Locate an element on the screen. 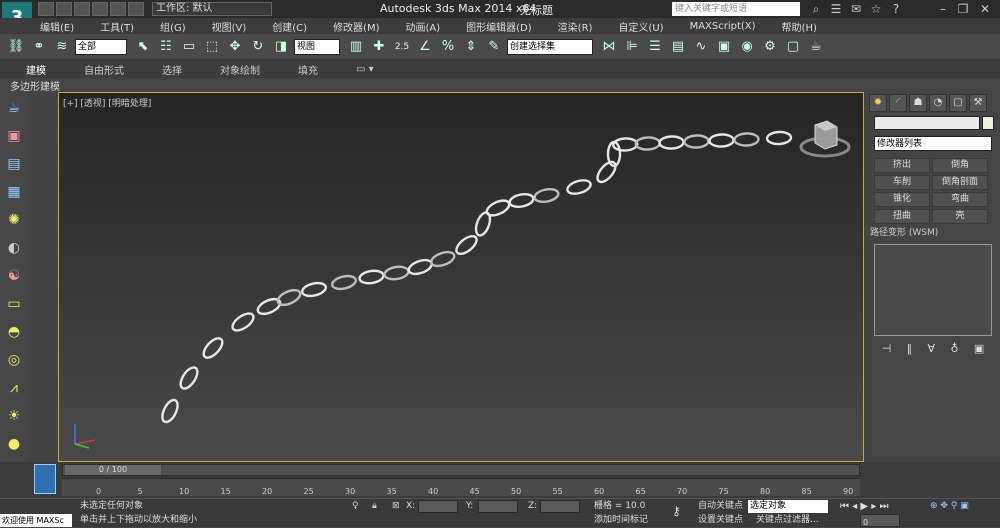 This screenshot has width=1000, height=528. bind-space-warp-icon: ≋ is located at coordinates (62, 47).